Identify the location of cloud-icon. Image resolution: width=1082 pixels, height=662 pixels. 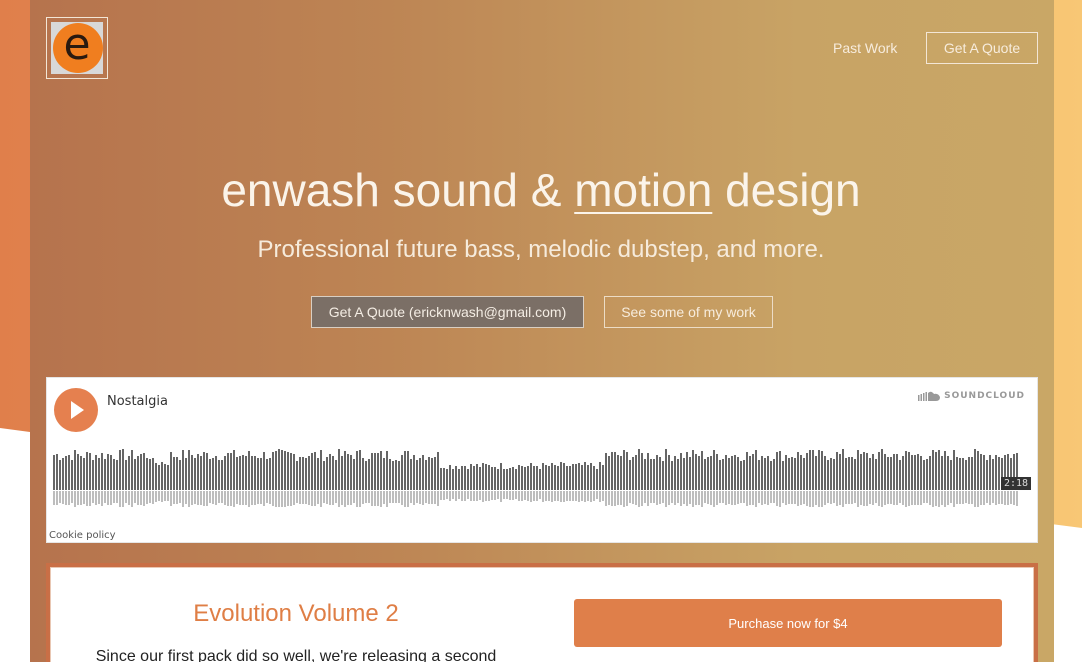
(929, 396).